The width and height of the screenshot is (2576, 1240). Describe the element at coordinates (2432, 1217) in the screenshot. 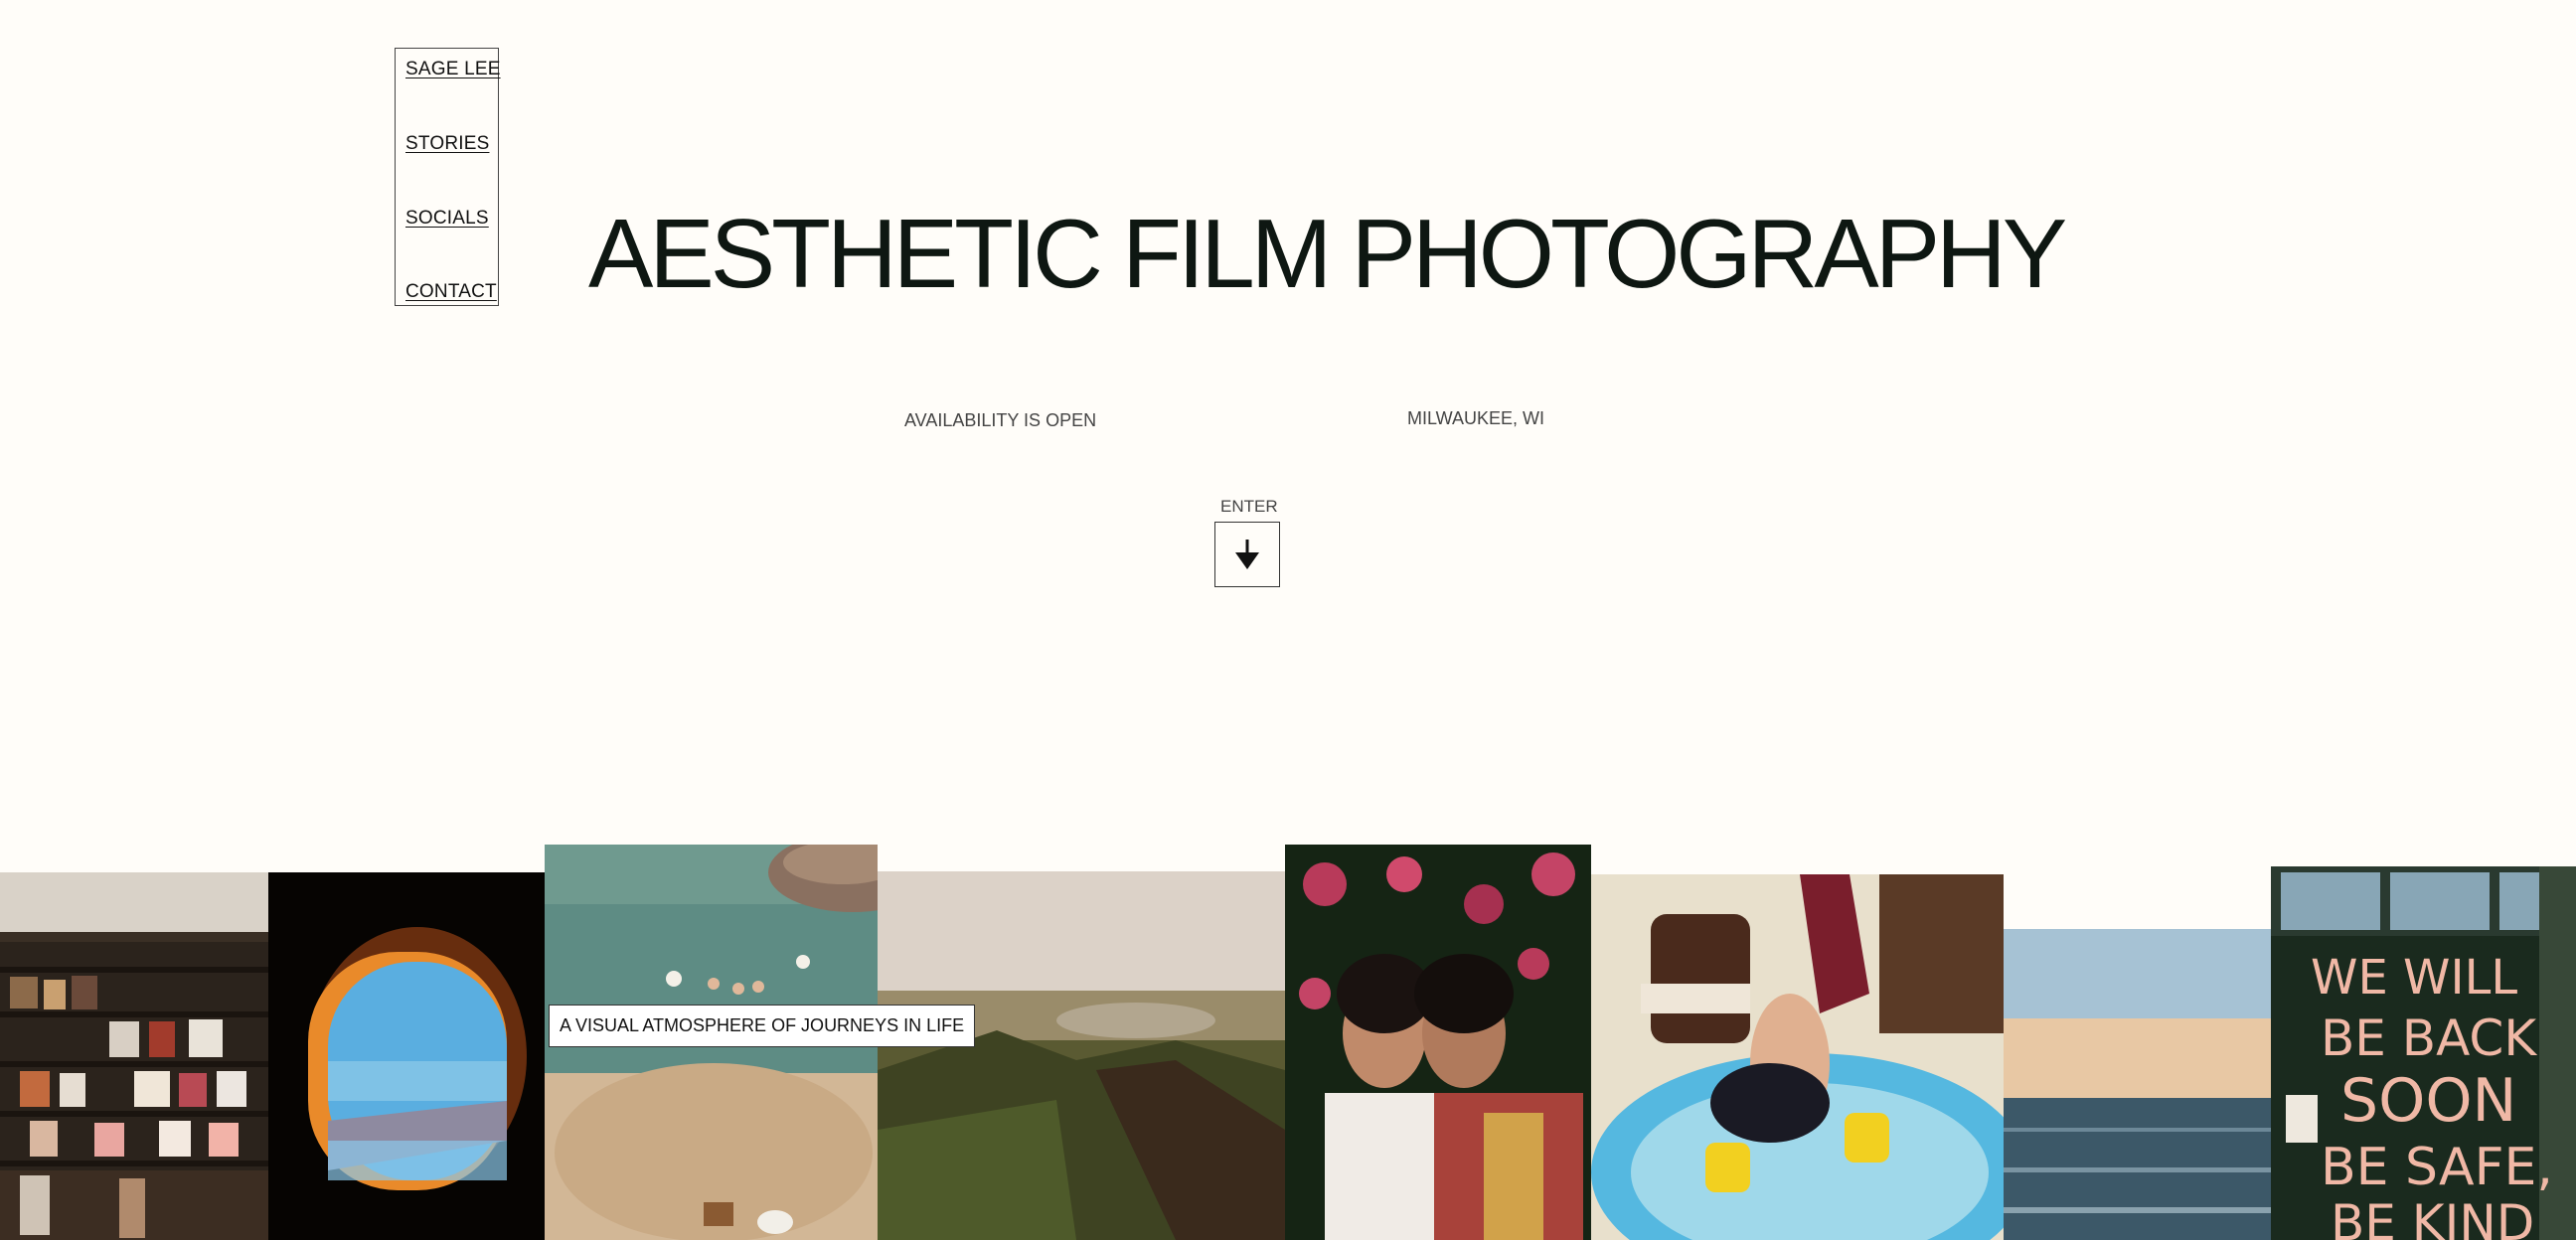

I see `graffiti-line-5: BE KIND` at that location.